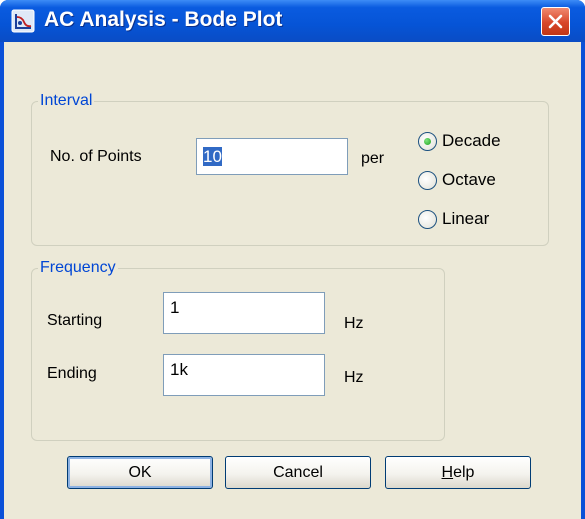  I want to click on bode-plot-app-icon, so click(23, 21).